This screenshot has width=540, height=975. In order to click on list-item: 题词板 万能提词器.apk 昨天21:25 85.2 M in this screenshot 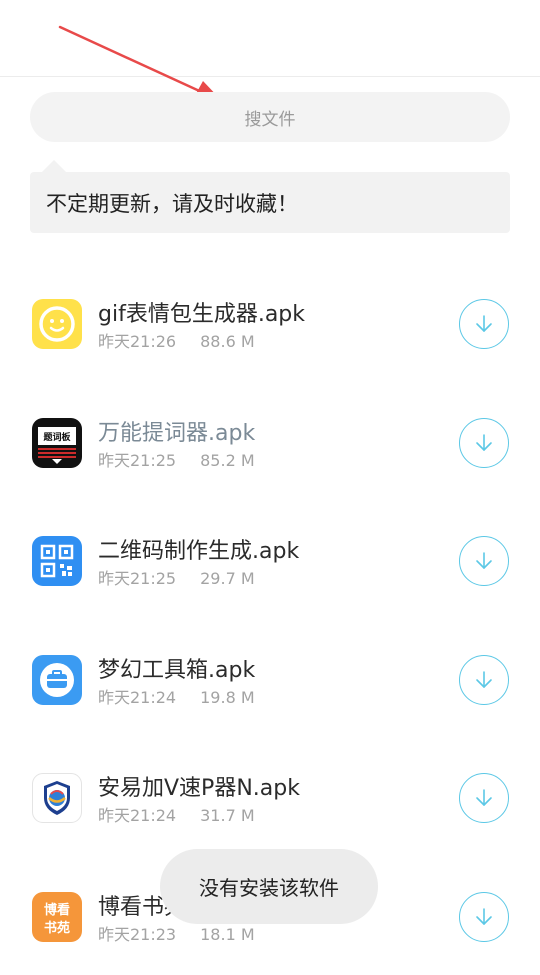, I will do `click(270, 442)`.